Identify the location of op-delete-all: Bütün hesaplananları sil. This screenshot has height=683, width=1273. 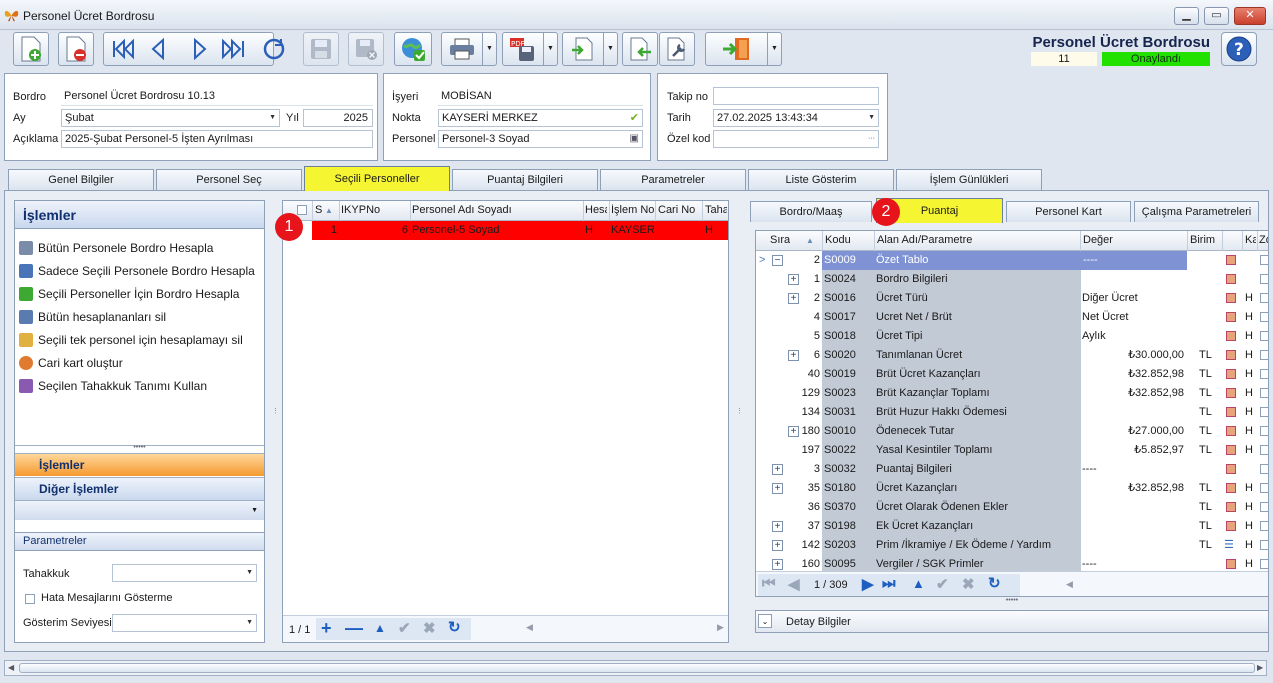
(92, 317).